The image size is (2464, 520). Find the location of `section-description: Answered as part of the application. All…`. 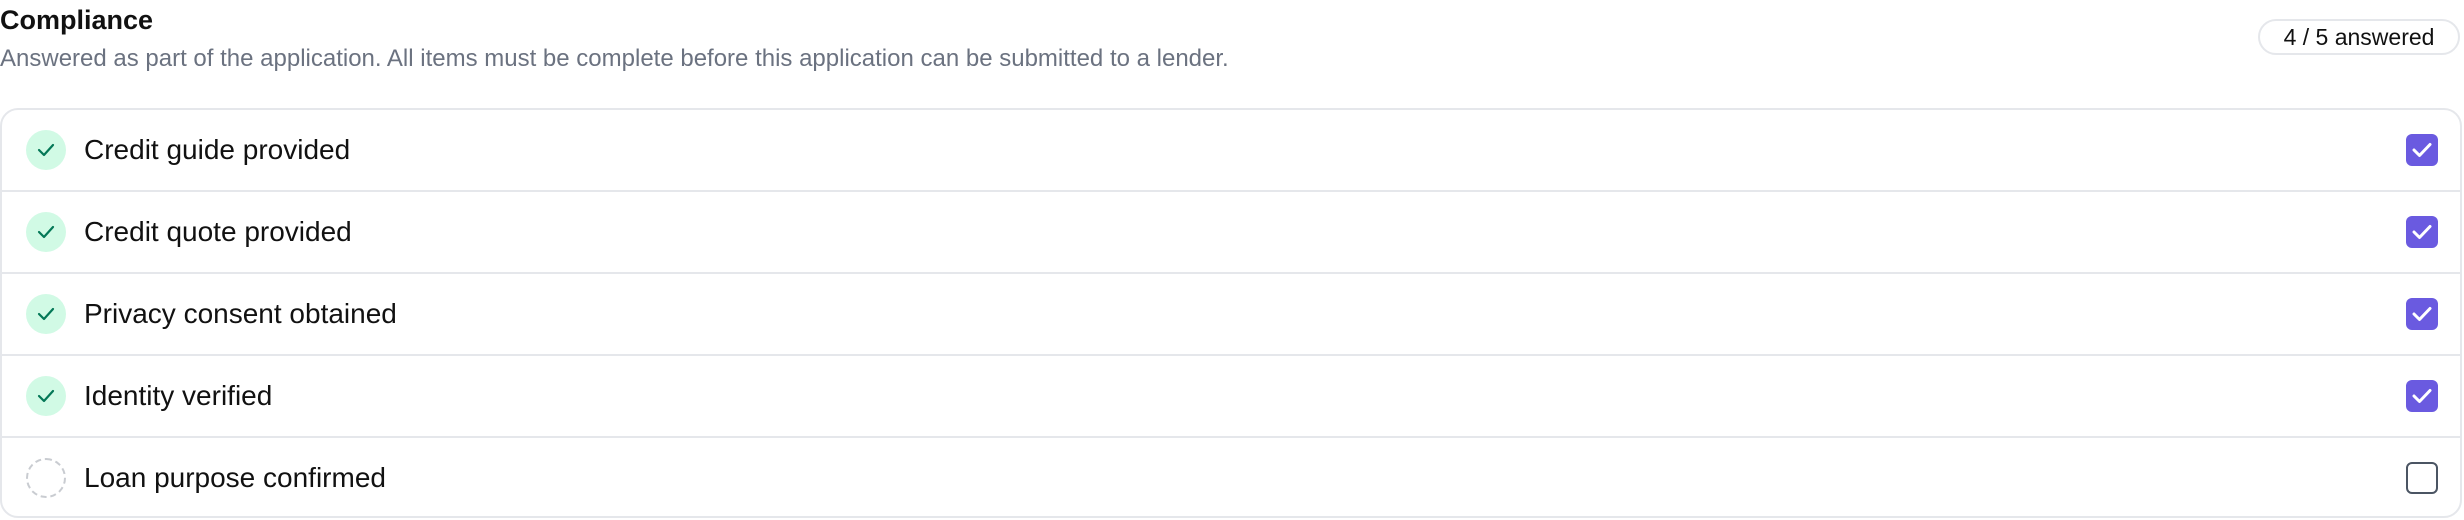

section-description: Answered as part of the application. All… is located at coordinates (614, 58).